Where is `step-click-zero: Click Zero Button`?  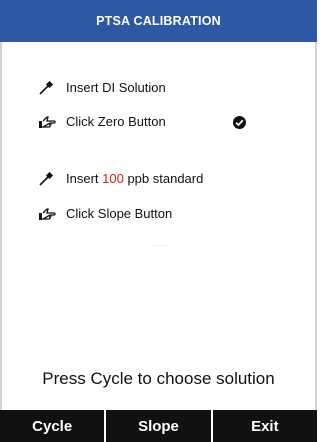 step-click-zero: Click Zero Button is located at coordinates (102, 121).